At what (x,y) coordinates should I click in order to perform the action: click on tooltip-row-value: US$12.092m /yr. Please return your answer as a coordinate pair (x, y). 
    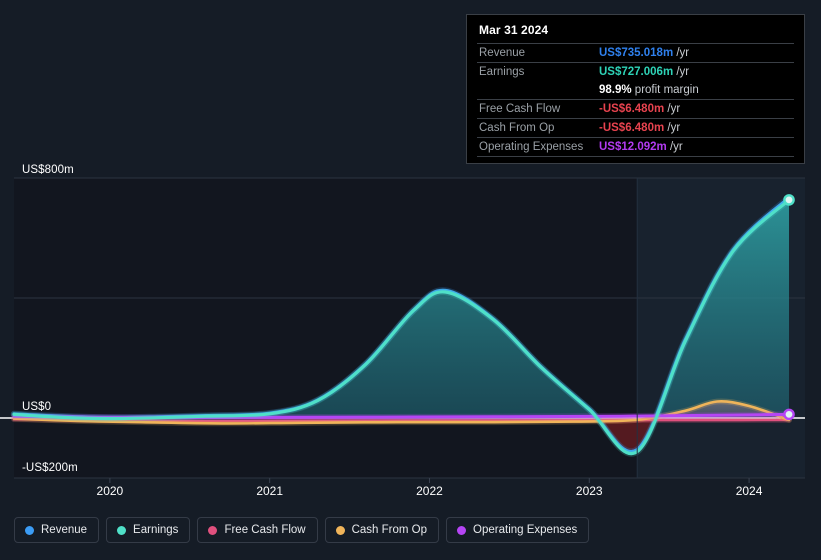
    Looking at the image, I should click on (695, 147).